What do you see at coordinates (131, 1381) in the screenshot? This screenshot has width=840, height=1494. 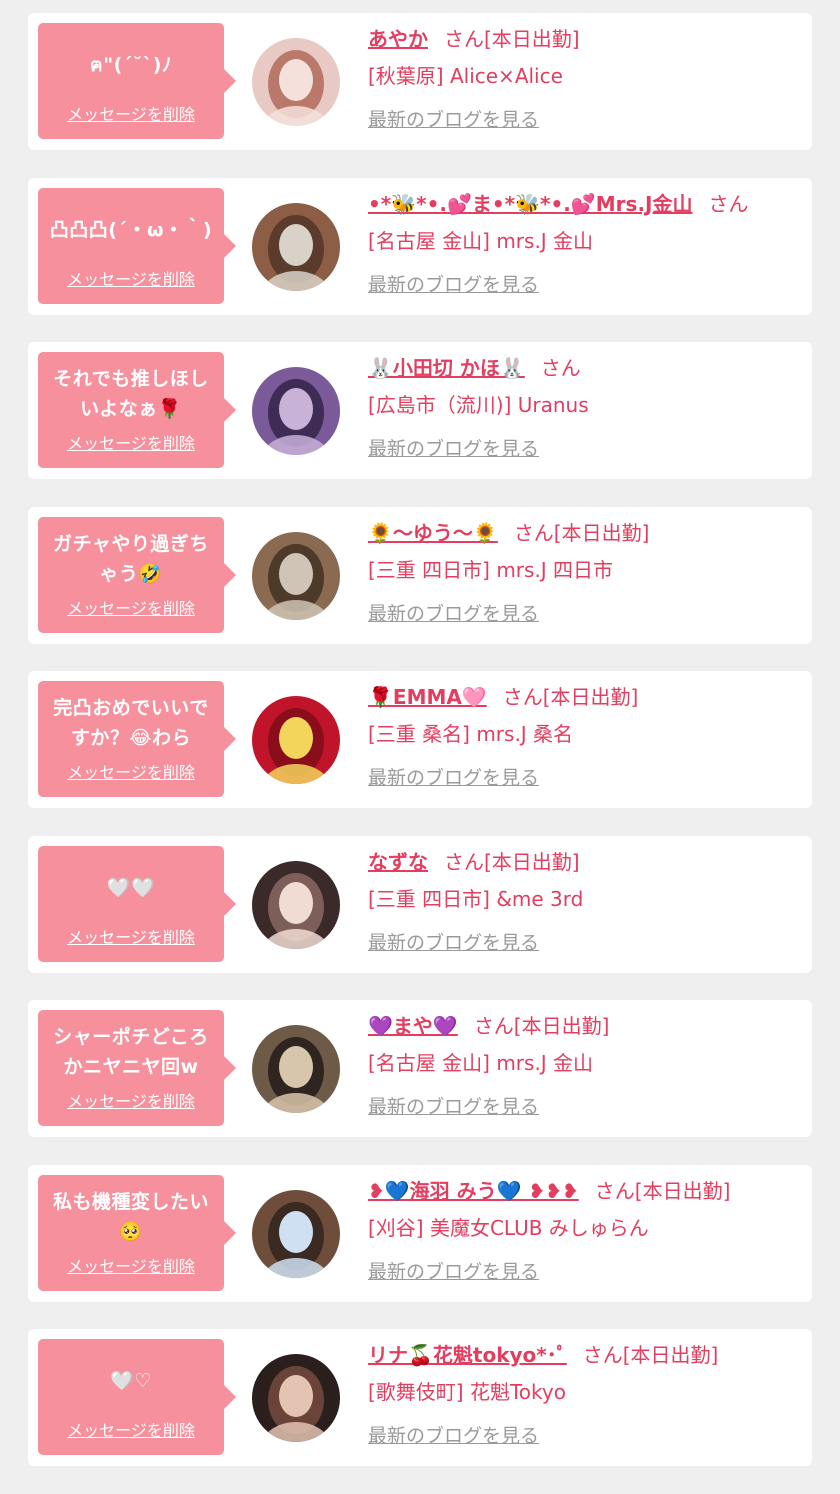 I see `message-text: 🤍♡` at bounding box center [131, 1381].